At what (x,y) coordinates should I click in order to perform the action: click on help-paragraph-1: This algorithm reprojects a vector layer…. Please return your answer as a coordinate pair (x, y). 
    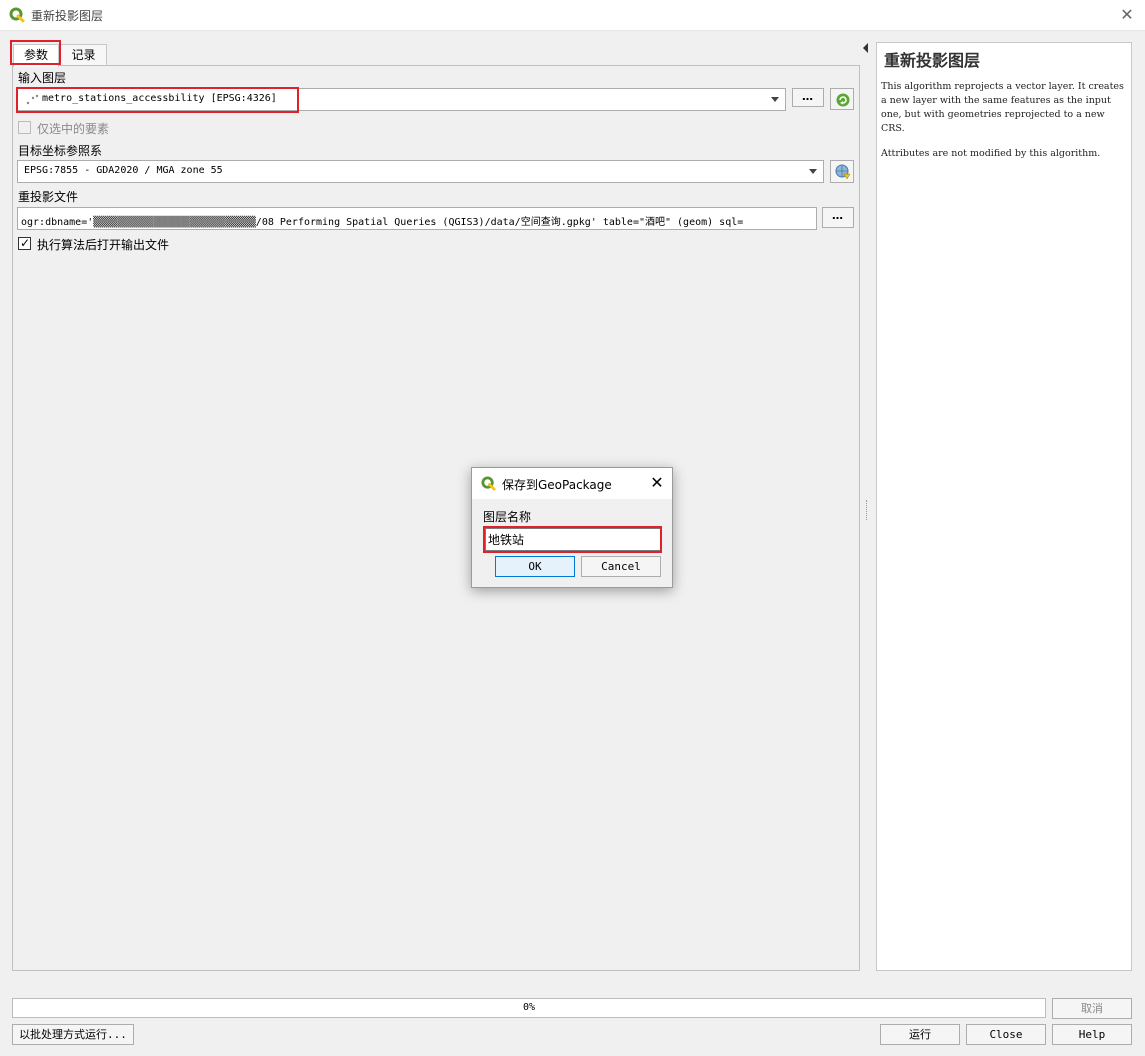
    Looking at the image, I should click on (1002, 107).